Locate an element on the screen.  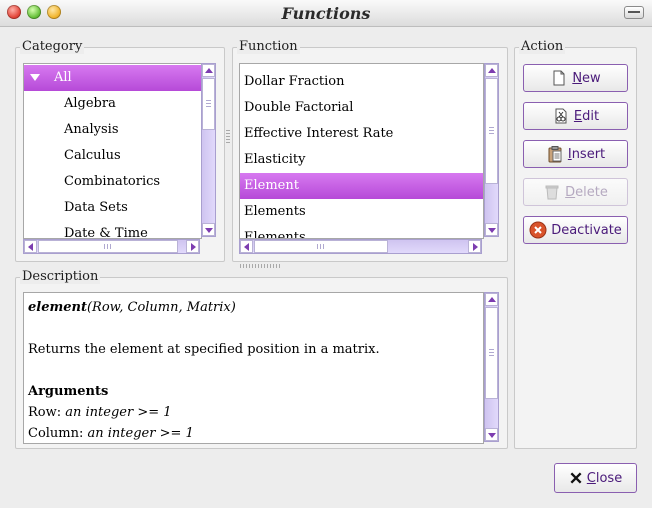
insert-button-label: nsert is located at coordinates (588, 154).